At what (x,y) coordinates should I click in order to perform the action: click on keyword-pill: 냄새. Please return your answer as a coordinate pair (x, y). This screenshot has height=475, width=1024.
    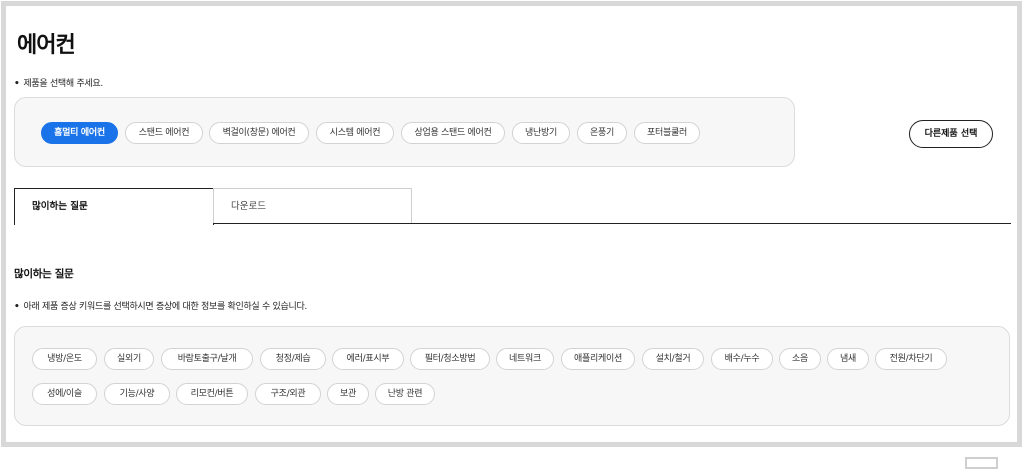
    Looking at the image, I should click on (848, 359).